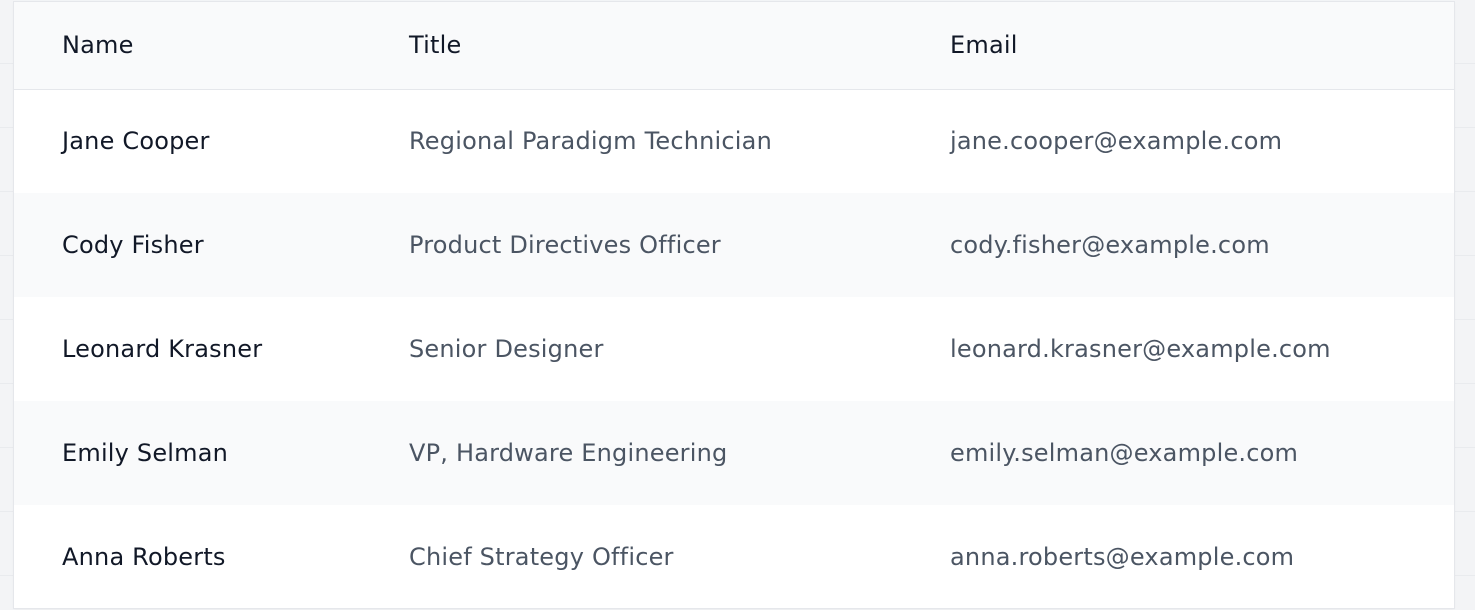 This screenshot has width=1475, height=610. What do you see at coordinates (541, 557) in the screenshot?
I see `cell-title: Chief Strategy Officer` at bounding box center [541, 557].